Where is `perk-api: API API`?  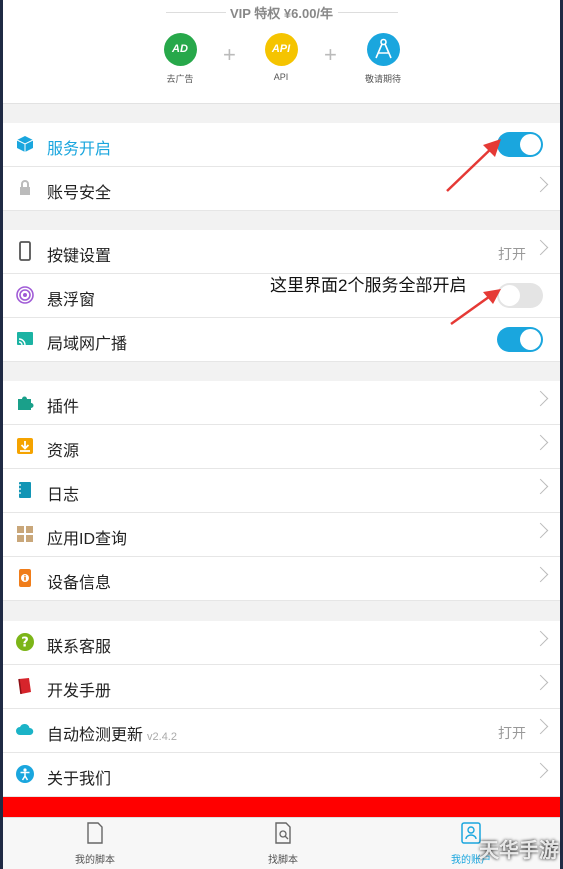 perk-api: API API is located at coordinates (281, 57).